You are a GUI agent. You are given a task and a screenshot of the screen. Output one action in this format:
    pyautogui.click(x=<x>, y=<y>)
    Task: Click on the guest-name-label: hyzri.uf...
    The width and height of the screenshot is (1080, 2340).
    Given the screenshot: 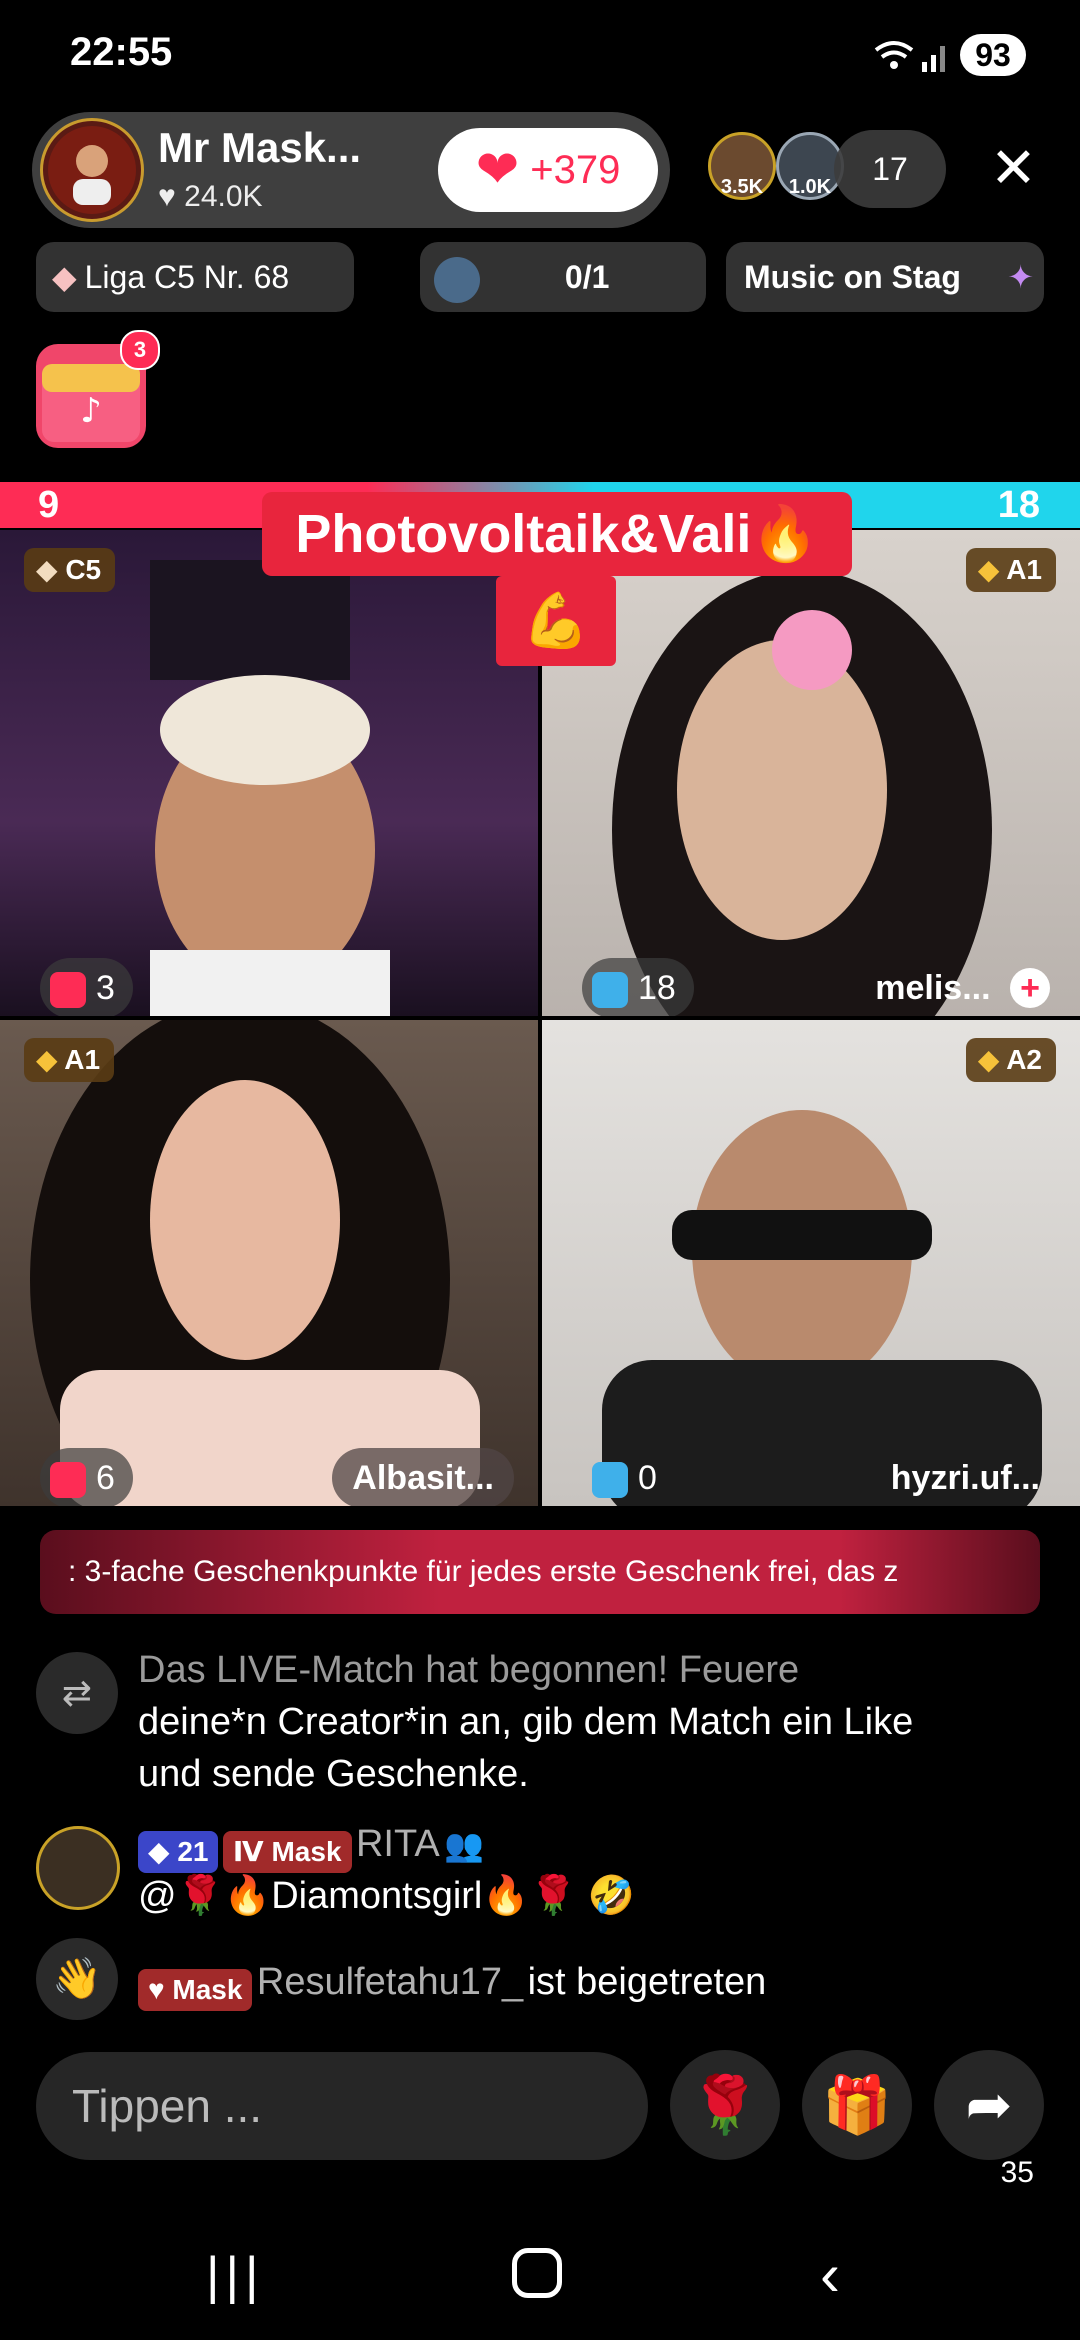 What is the action you would take?
    pyautogui.click(x=965, y=1478)
    